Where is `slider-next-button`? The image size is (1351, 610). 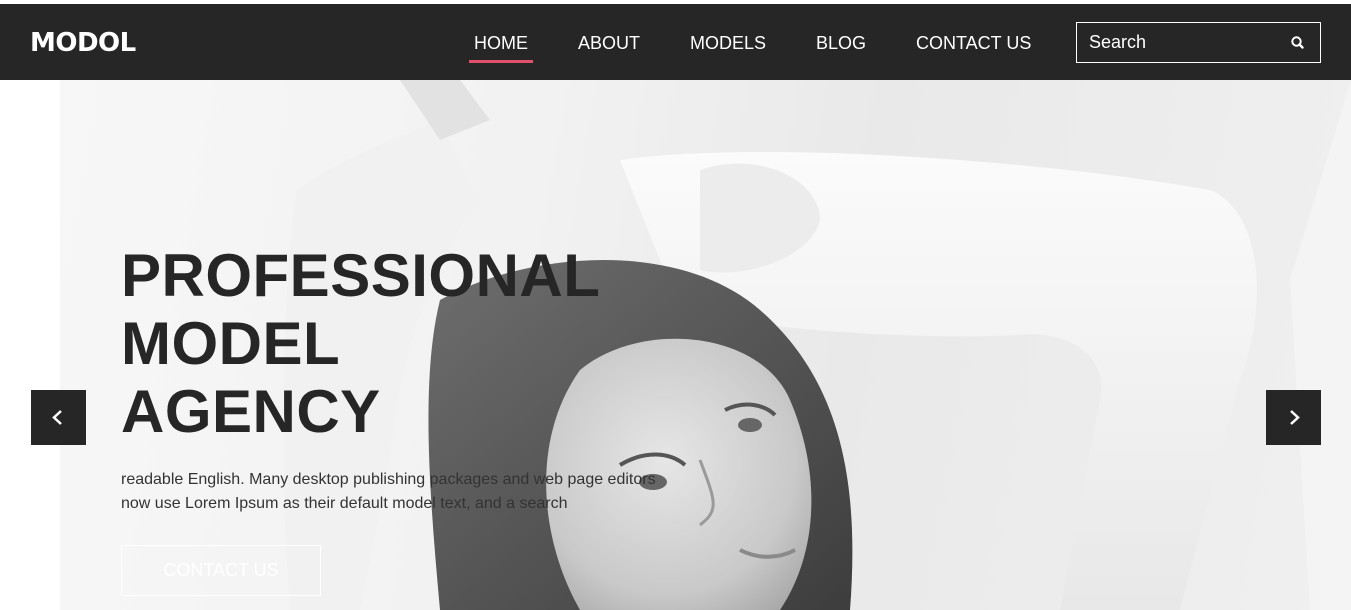
slider-next-button is located at coordinates (1293, 417).